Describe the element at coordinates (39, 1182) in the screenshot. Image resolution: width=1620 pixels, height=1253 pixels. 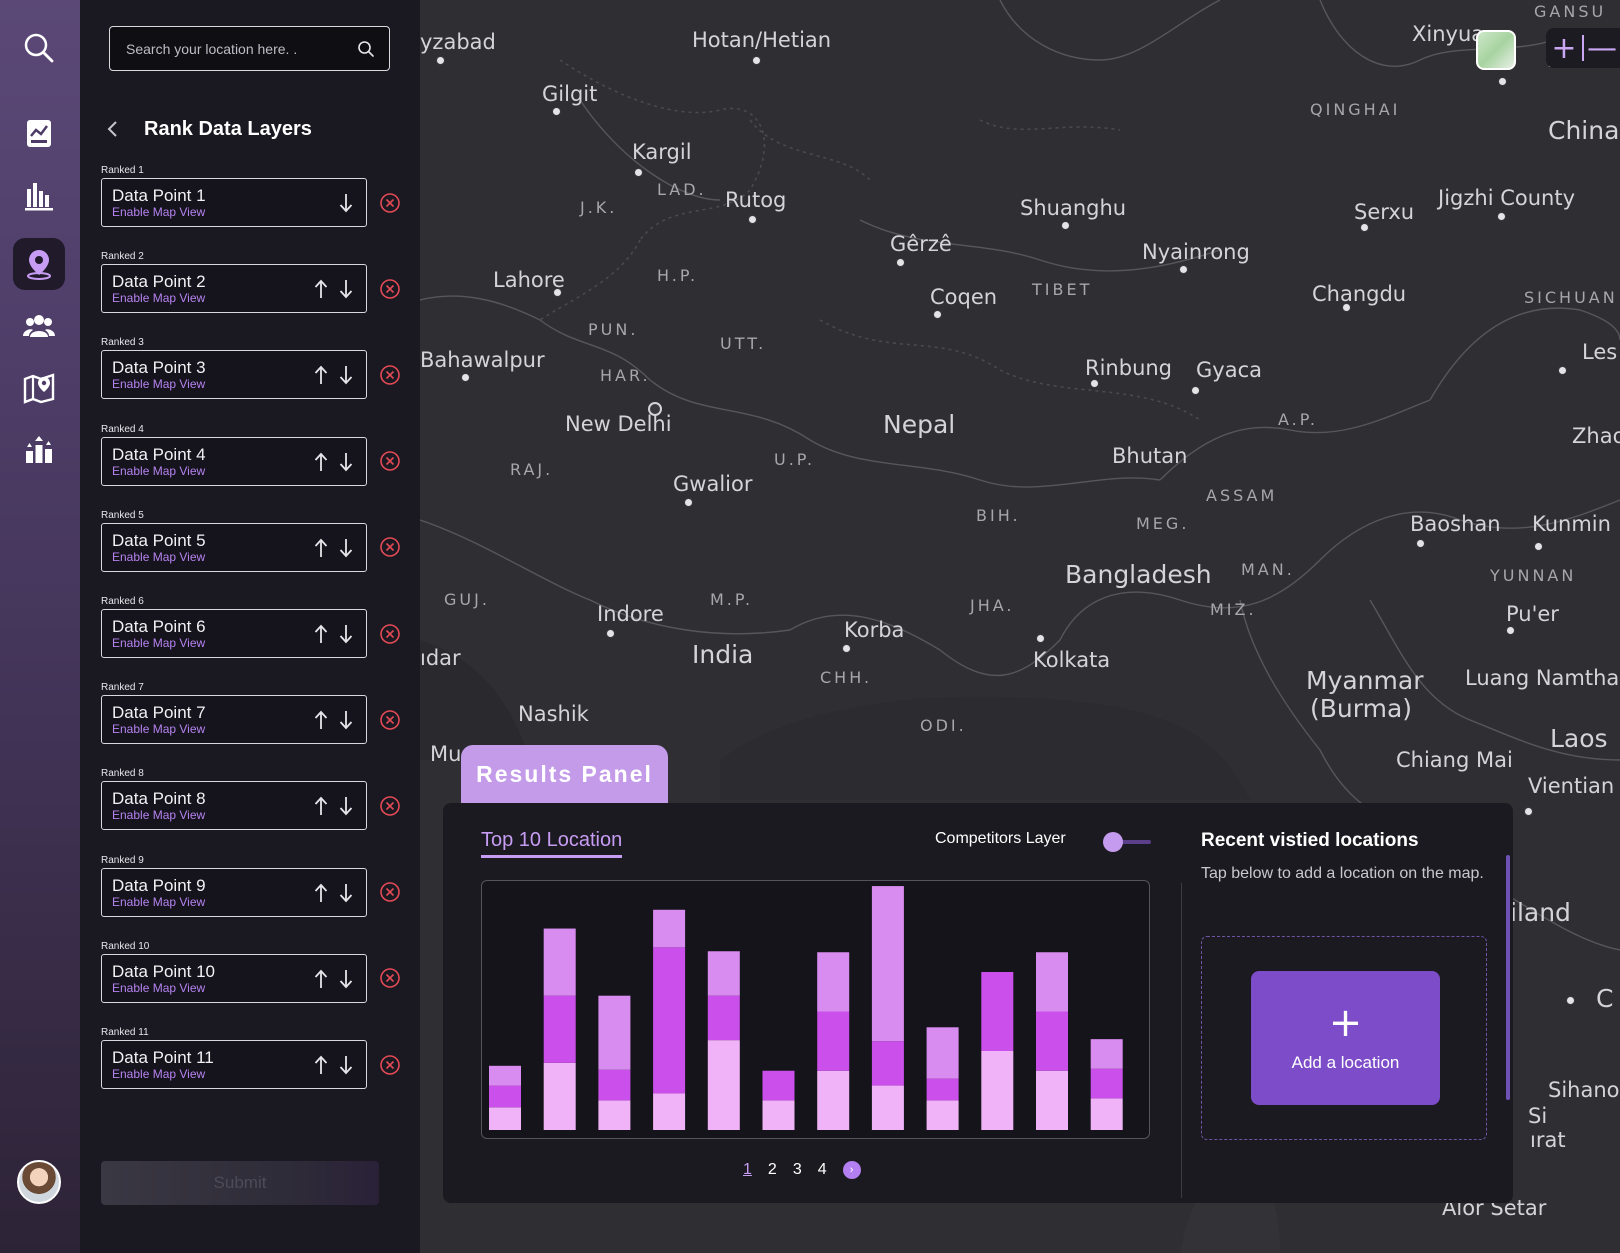
I see `user-avatar` at that location.